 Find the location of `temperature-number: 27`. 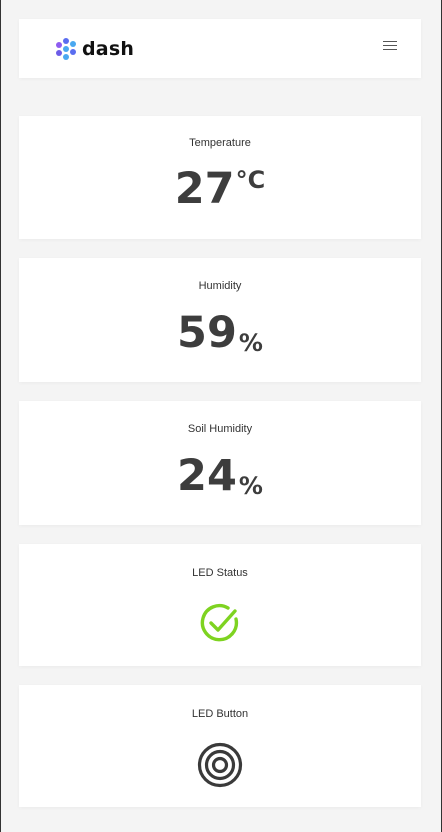

temperature-number: 27 is located at coordinates (204, 189).